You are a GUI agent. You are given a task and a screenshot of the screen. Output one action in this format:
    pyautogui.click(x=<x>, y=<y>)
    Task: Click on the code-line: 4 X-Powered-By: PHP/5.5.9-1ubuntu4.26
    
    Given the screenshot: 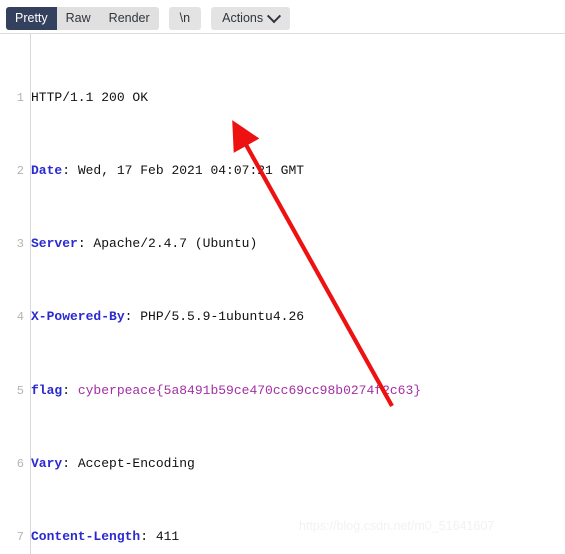 What is the action you would take?
    pyautogui.click(x=282, y=317)
    